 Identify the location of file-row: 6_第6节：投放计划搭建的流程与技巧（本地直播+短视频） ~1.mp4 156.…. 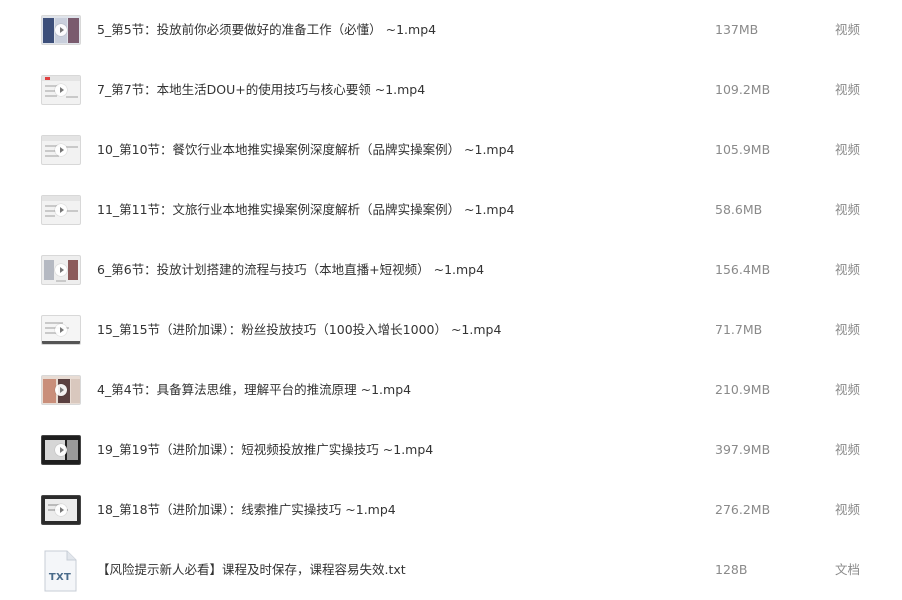
(451, 270).